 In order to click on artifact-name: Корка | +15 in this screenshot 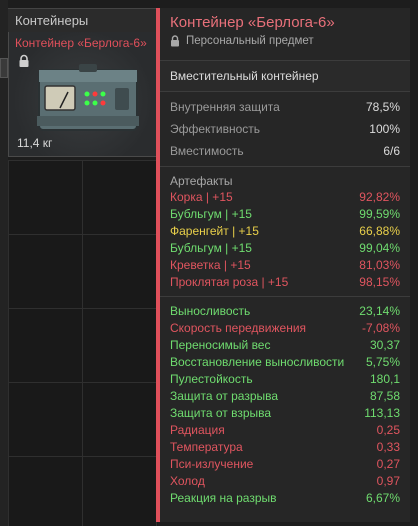, I will do `click(201, 197)`.